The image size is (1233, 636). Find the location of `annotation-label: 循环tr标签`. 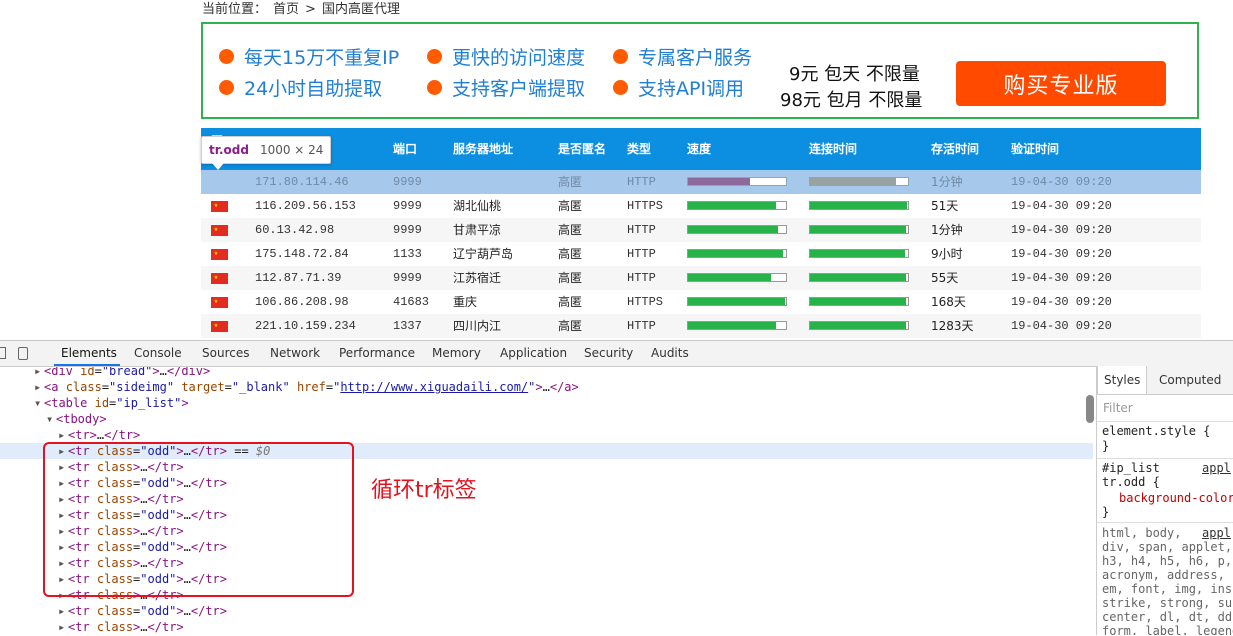

annotation-label: 循环tr标签 is located at coordinates (424, 490).